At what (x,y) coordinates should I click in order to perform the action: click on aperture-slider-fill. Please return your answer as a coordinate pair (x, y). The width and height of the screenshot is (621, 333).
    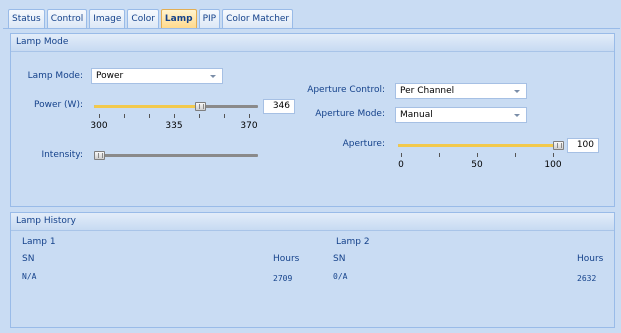
    Looking at the image, I should click on (478, 145).